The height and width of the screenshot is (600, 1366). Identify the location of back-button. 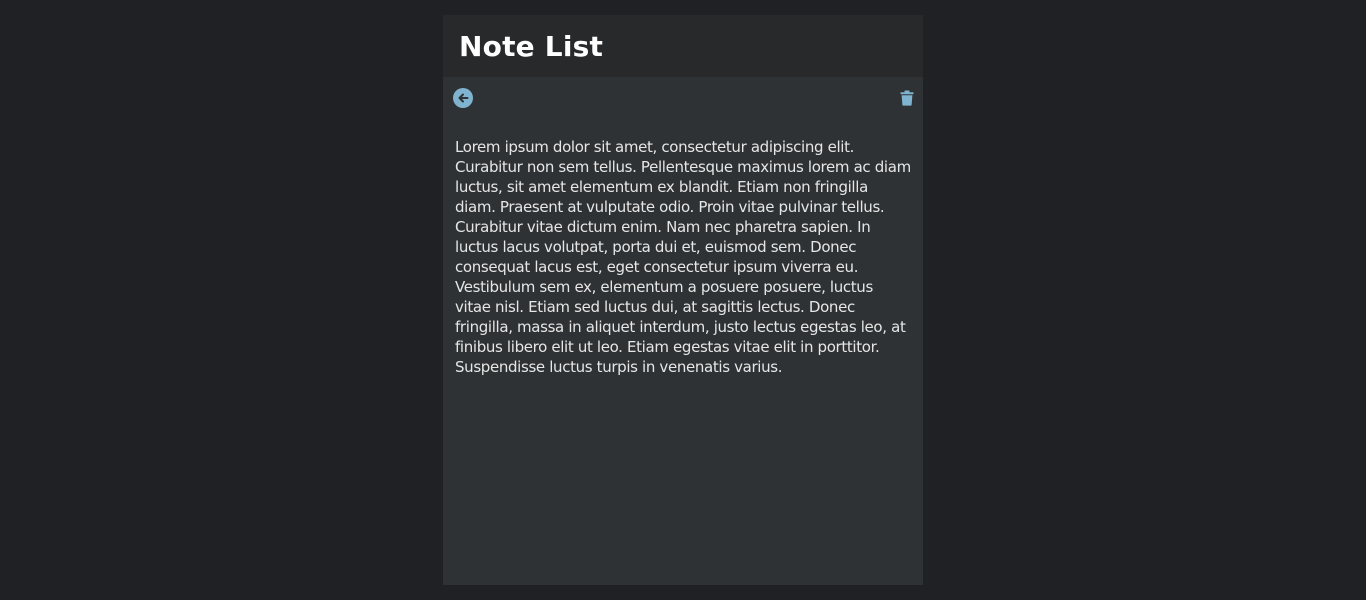
(463, 98).